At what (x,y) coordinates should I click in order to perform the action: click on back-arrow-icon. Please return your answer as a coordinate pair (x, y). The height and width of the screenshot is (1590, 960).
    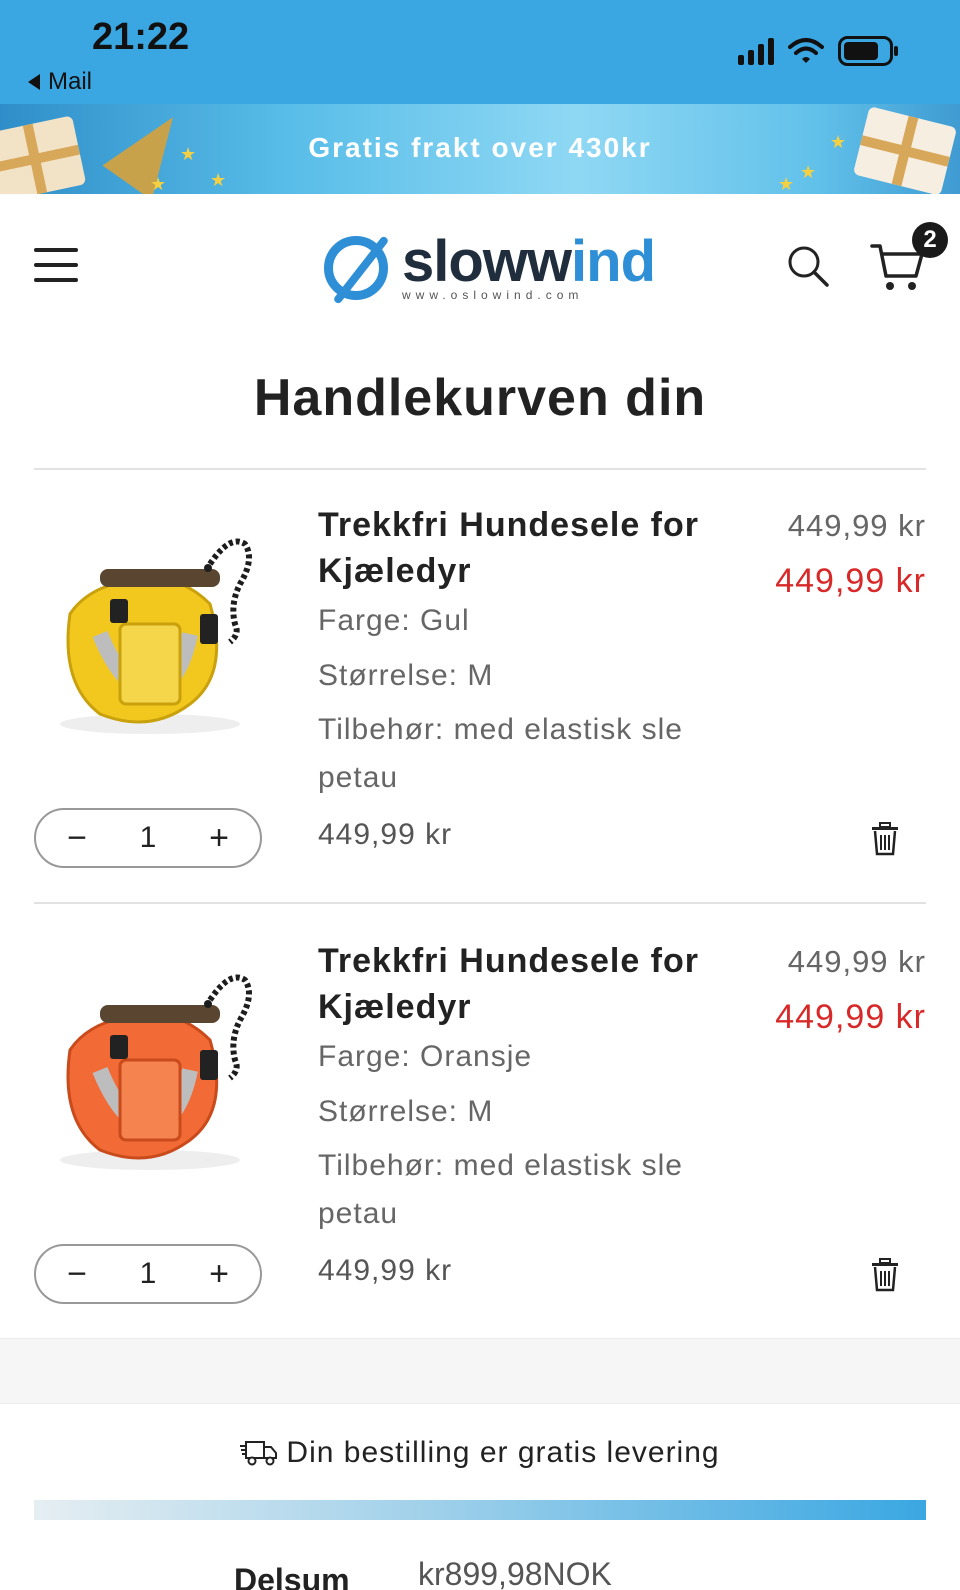
    Looking at the image, I should click on (34, 82).